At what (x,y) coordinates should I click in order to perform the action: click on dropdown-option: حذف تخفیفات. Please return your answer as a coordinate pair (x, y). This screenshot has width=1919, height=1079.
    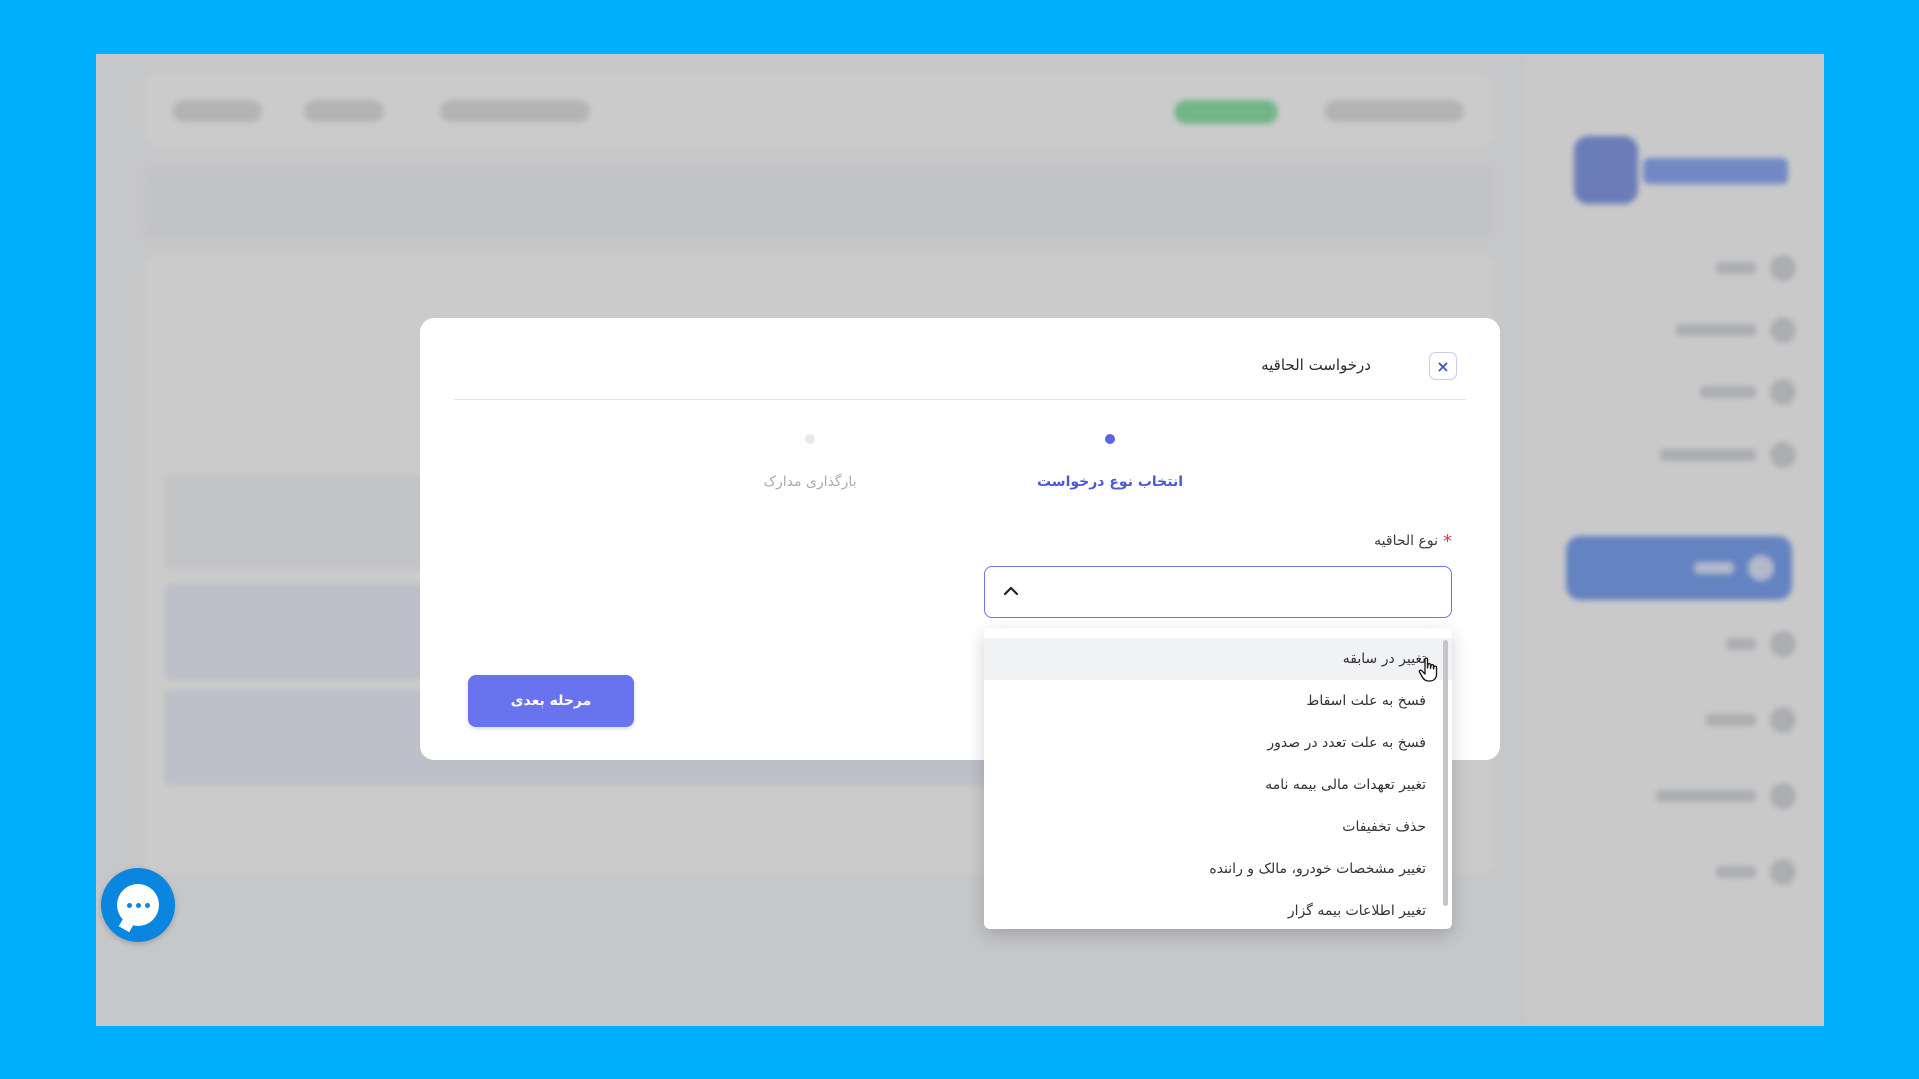
    Looking at the image, I should click on (1218, 827).